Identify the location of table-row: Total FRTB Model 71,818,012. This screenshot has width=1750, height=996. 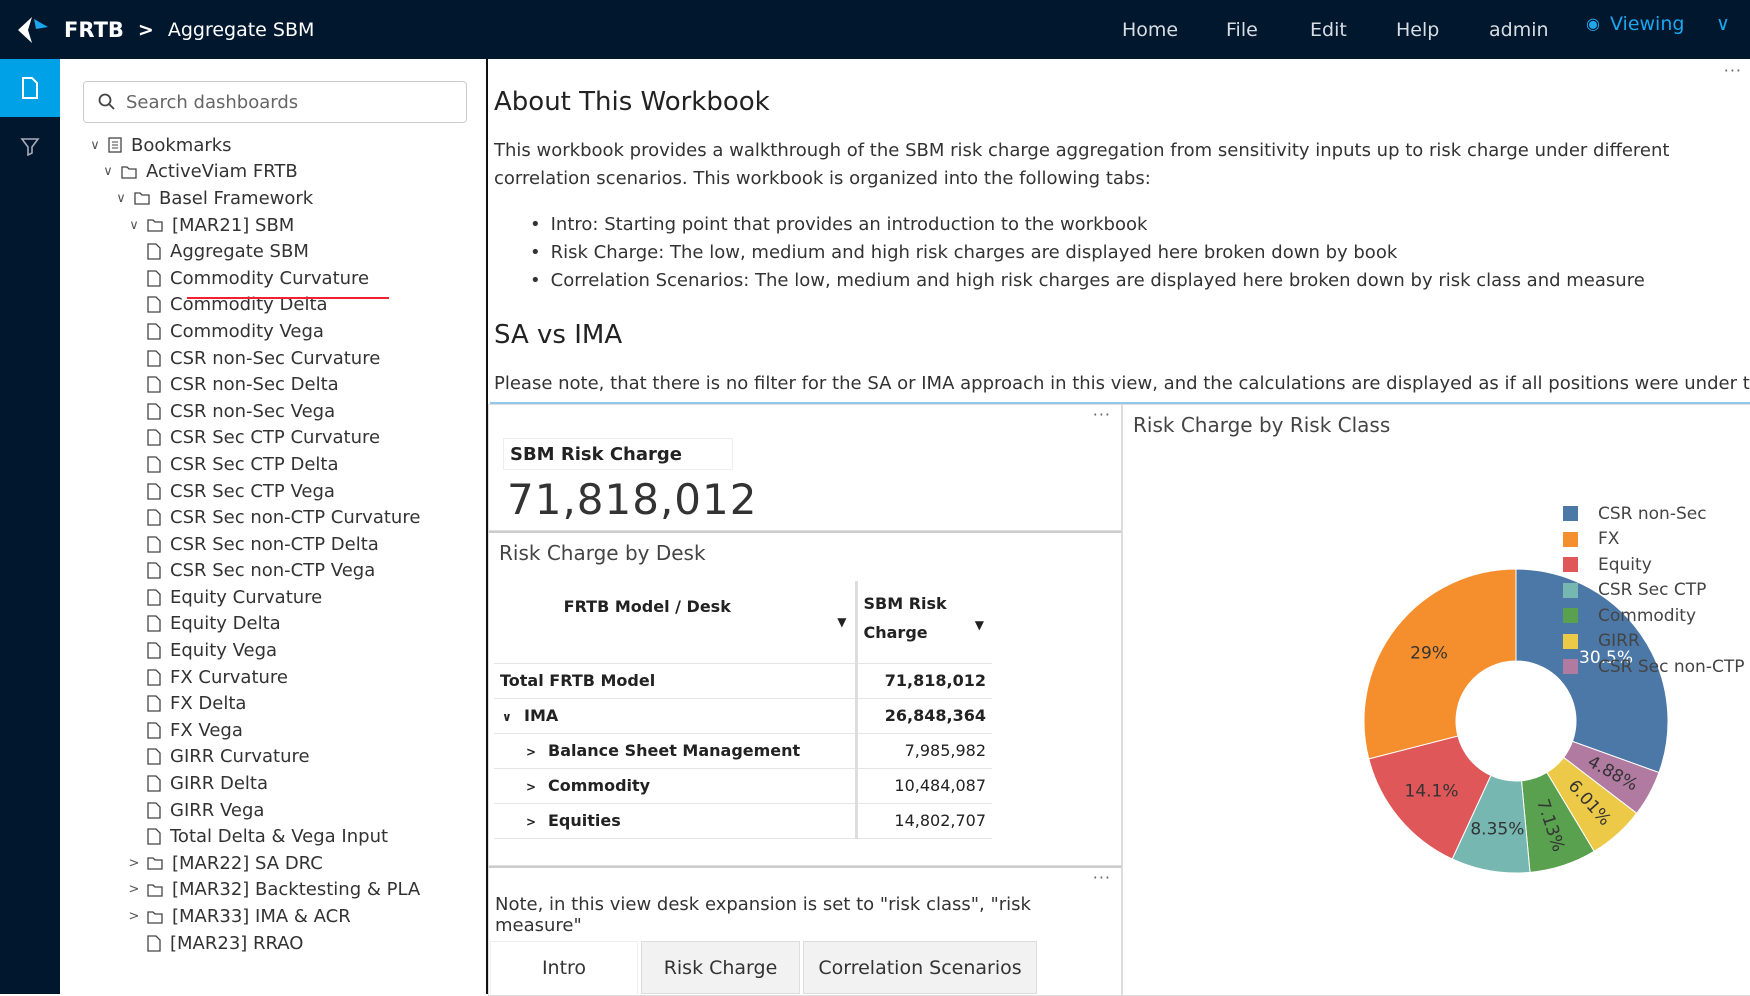
(743, 681).